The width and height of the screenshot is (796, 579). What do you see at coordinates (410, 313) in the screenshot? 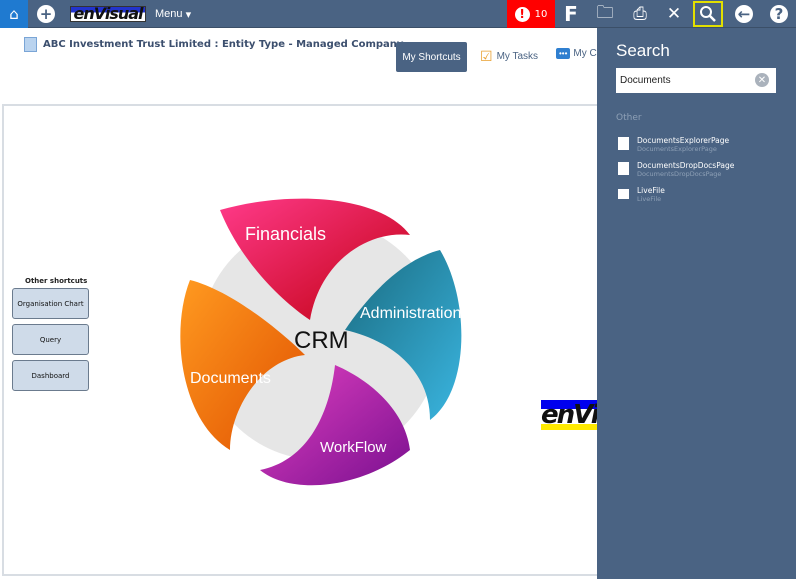
I see `label-administration: Administration` at bounding box center [410, 313].